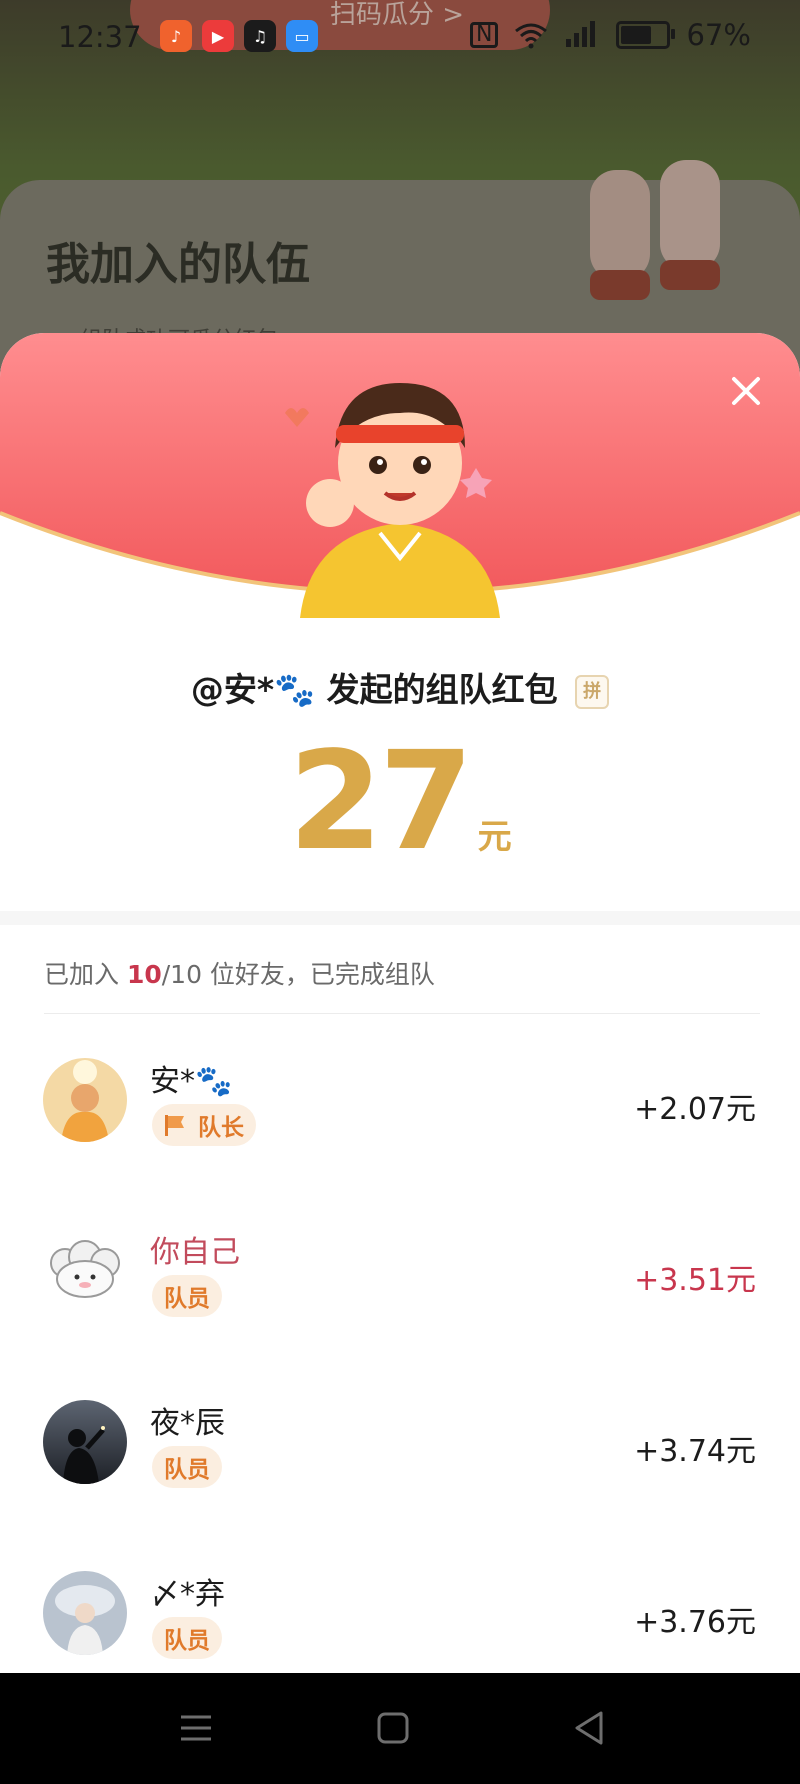 This screenshot has height=1784, width=800. What do you see at coordinates (239, 36) in the screenshot?
I see `notification-icons: ♪ ▶ ♫ ▭` at bounding box center [239, 36].